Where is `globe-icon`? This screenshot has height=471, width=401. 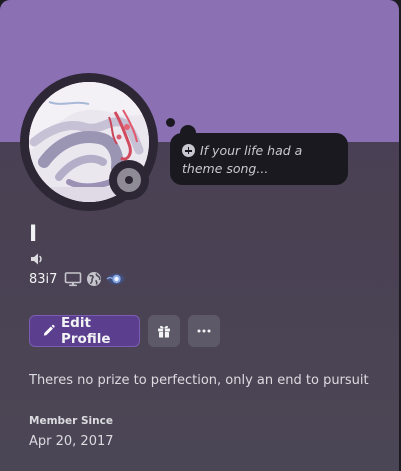
globe-icon is located at coordinates (94, 279).